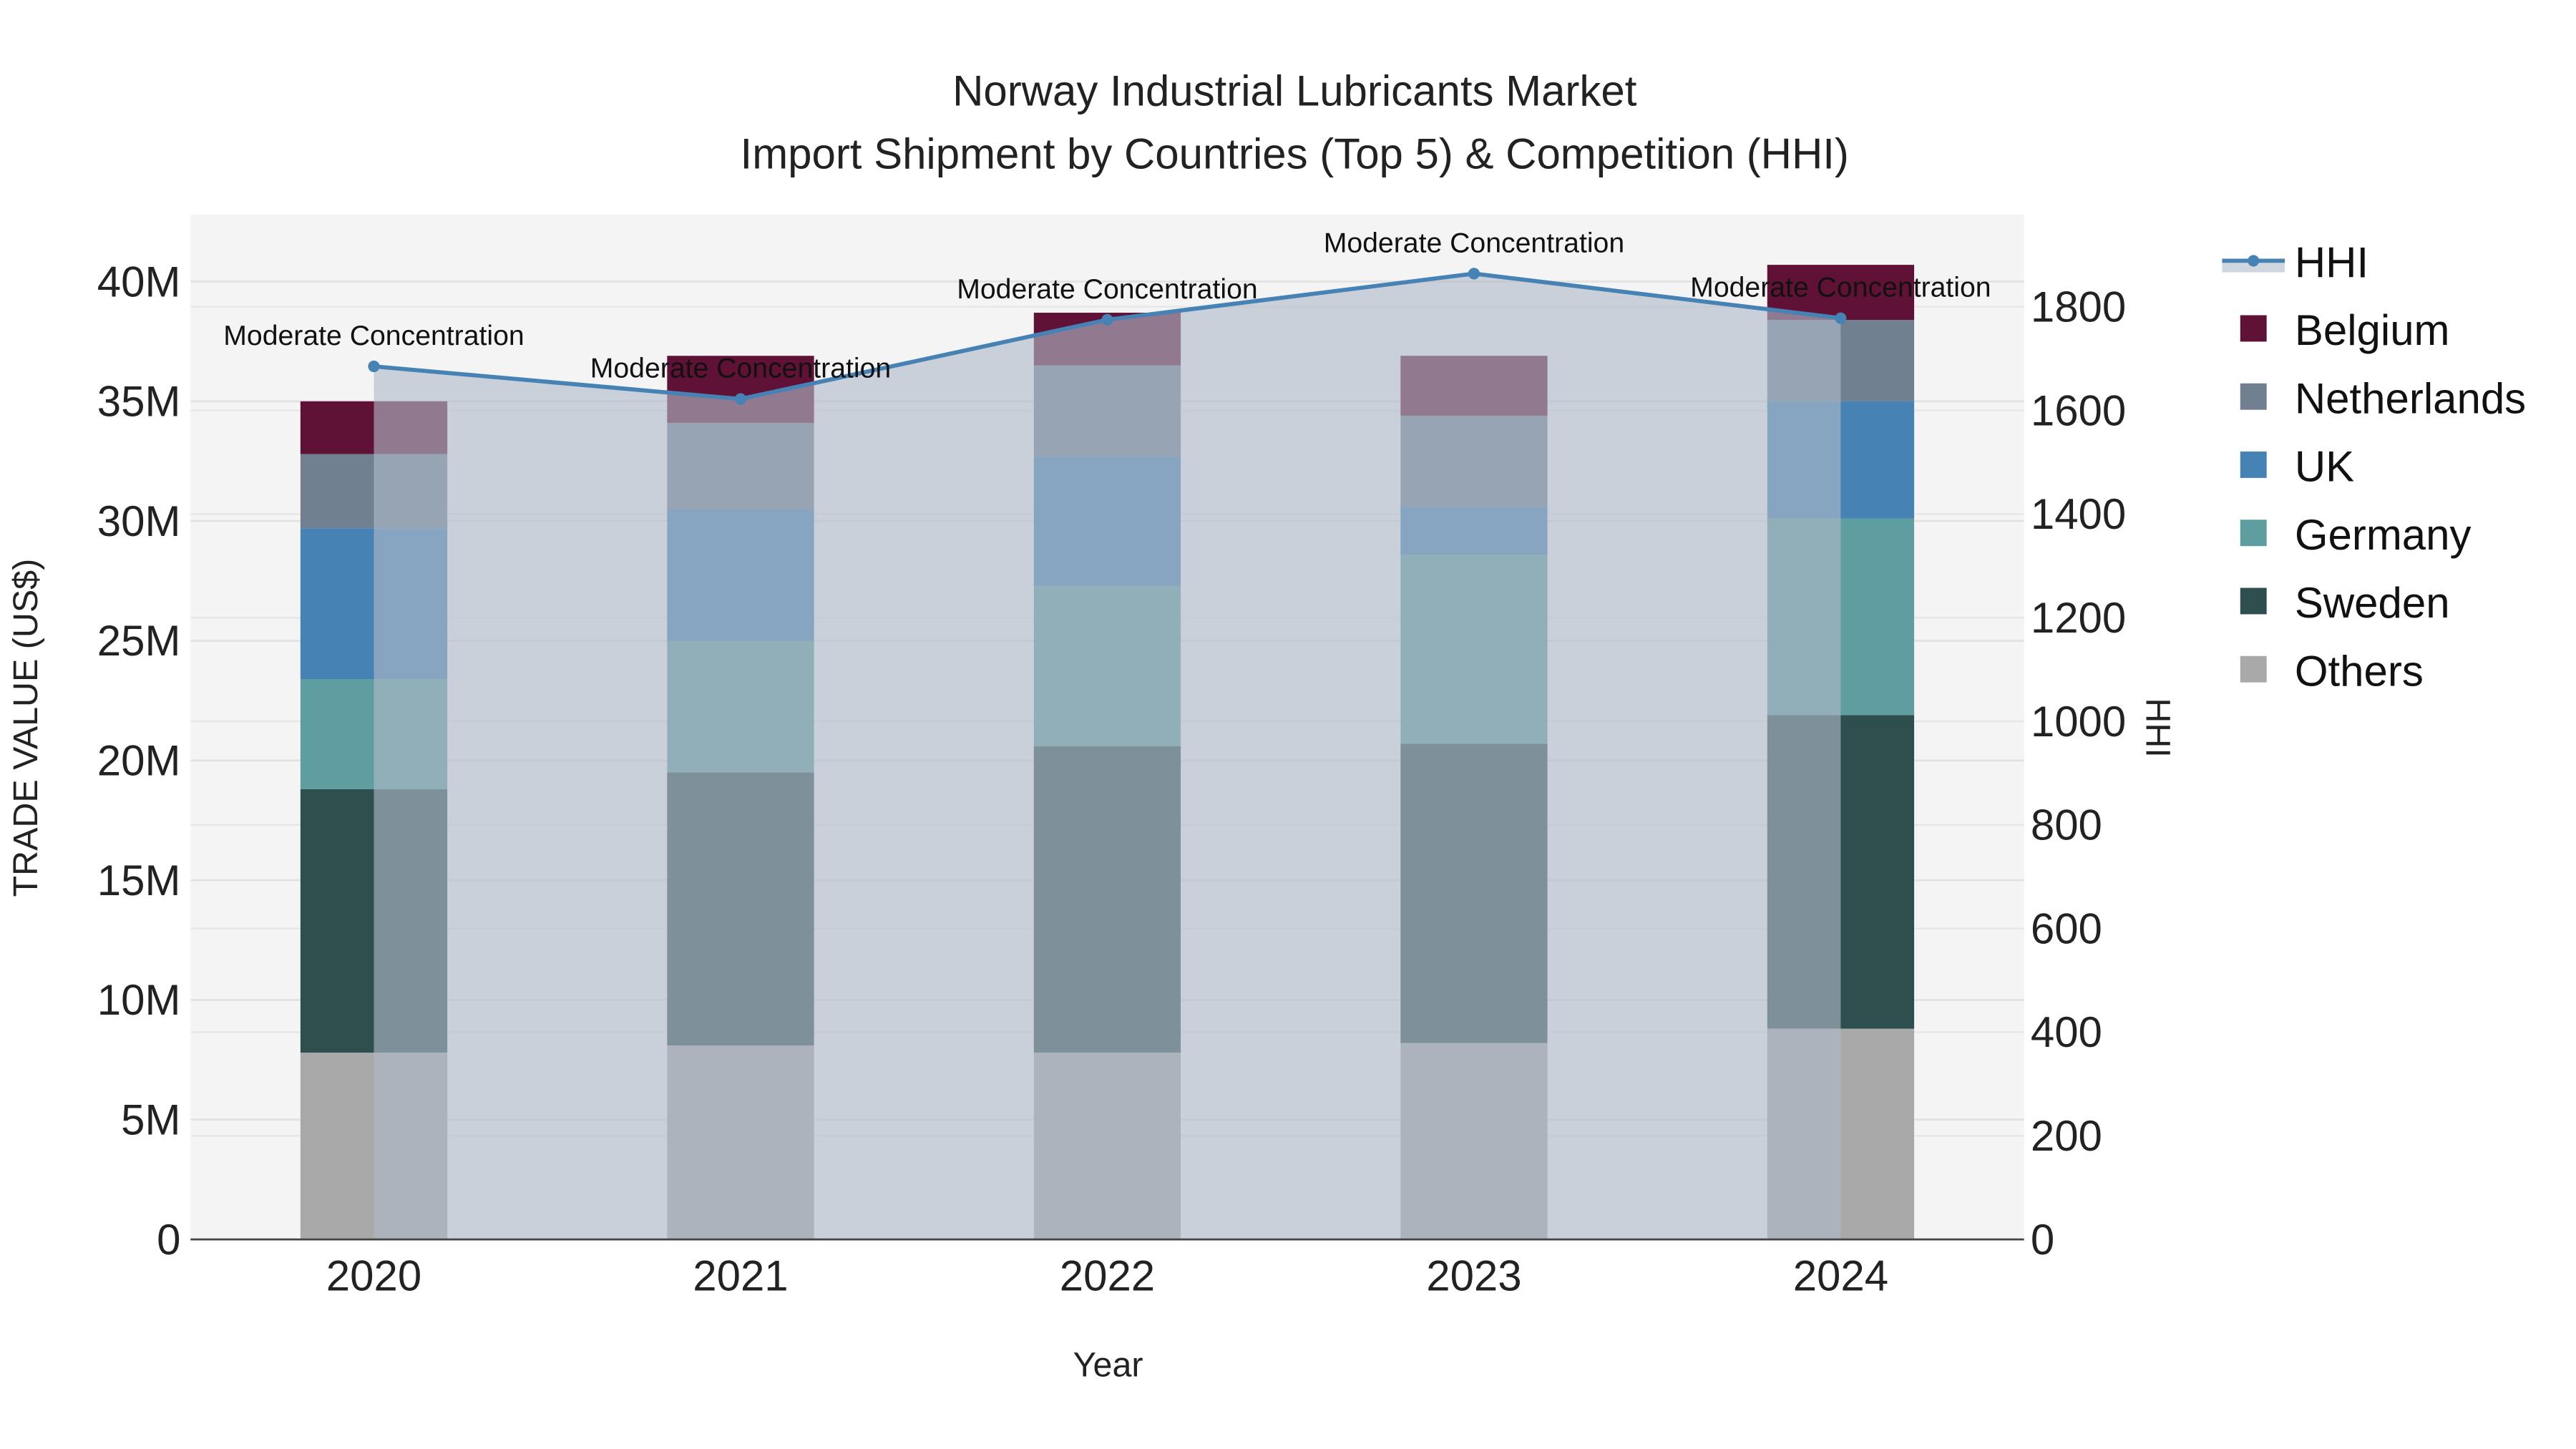 The width and height of the screenshot is (2576, 1449). Describe the element at coordinates (2066, 928) in the screenshot. I see `y2-tick-label: 600` at that location.